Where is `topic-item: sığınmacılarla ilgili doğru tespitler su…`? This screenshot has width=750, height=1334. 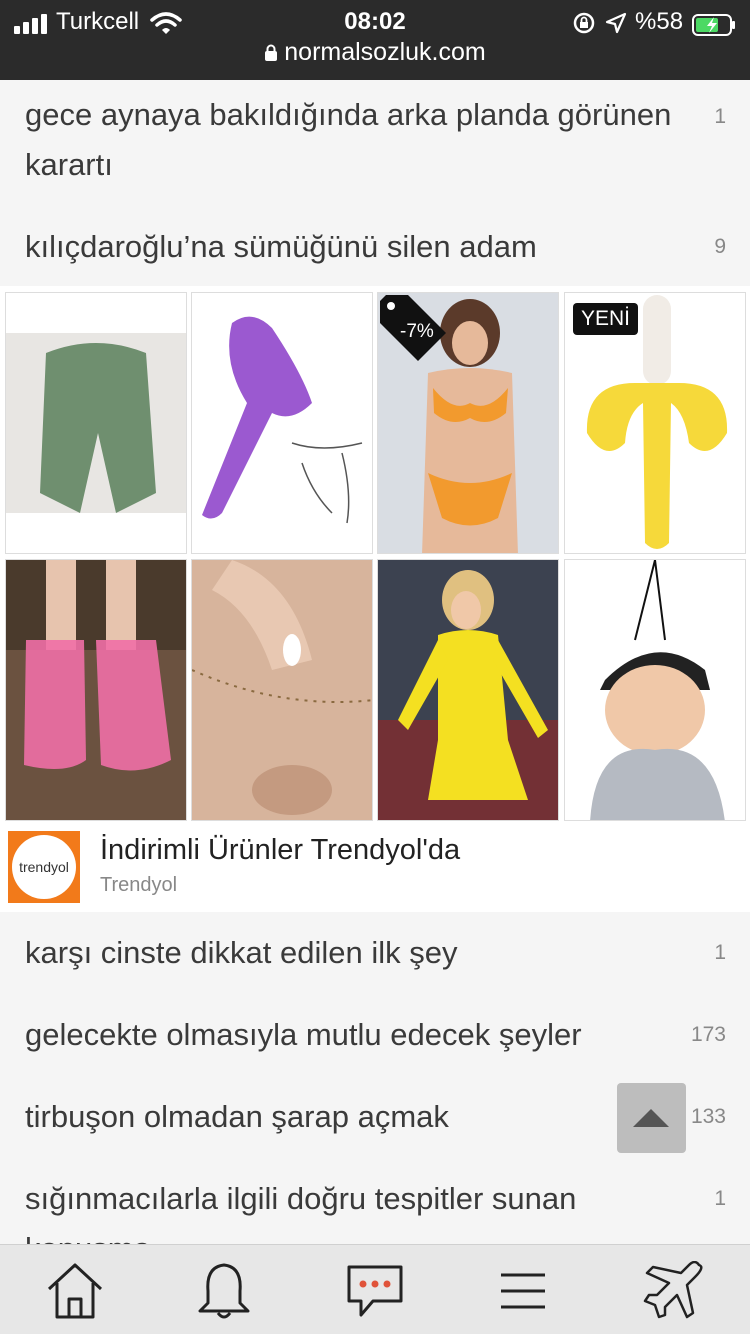 topic-item: sığınmacılarla ilgili doğru tespitler su… is located at coordinates (375, 1209).